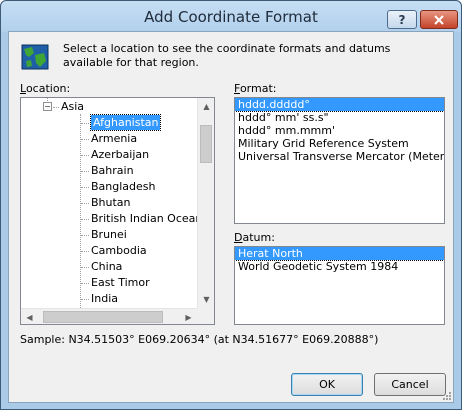 The height and width of the screenshot is (410, 462). What do you see at coordinates (255, 88) in the screenshot?
I see `format-label: Format:` at bounding box center [255, 88].